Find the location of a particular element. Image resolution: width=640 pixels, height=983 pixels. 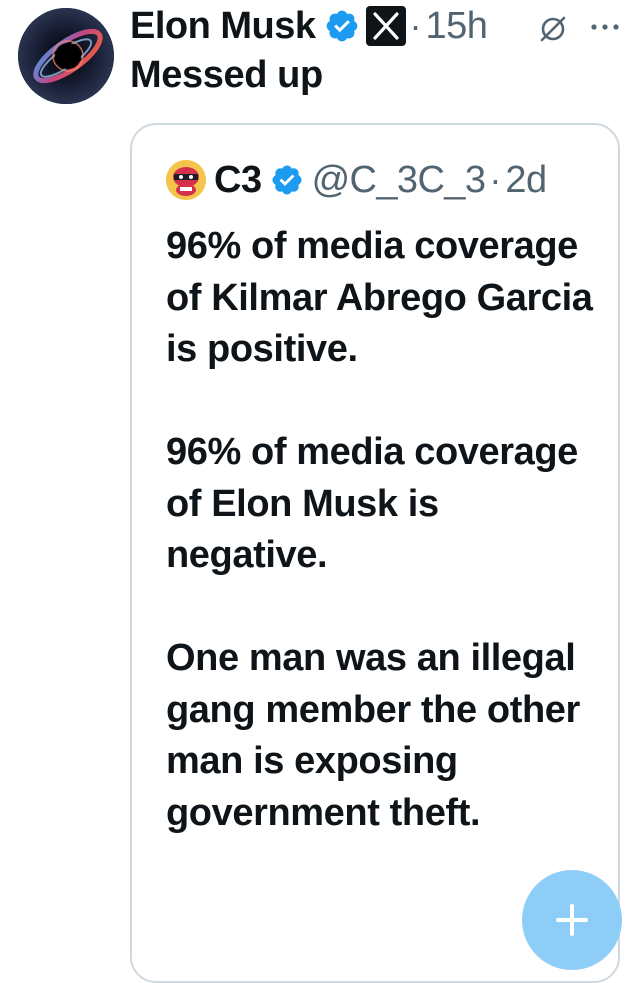

quoted-author-handle: @C_3C_3 is located at coordinates (399, 180).